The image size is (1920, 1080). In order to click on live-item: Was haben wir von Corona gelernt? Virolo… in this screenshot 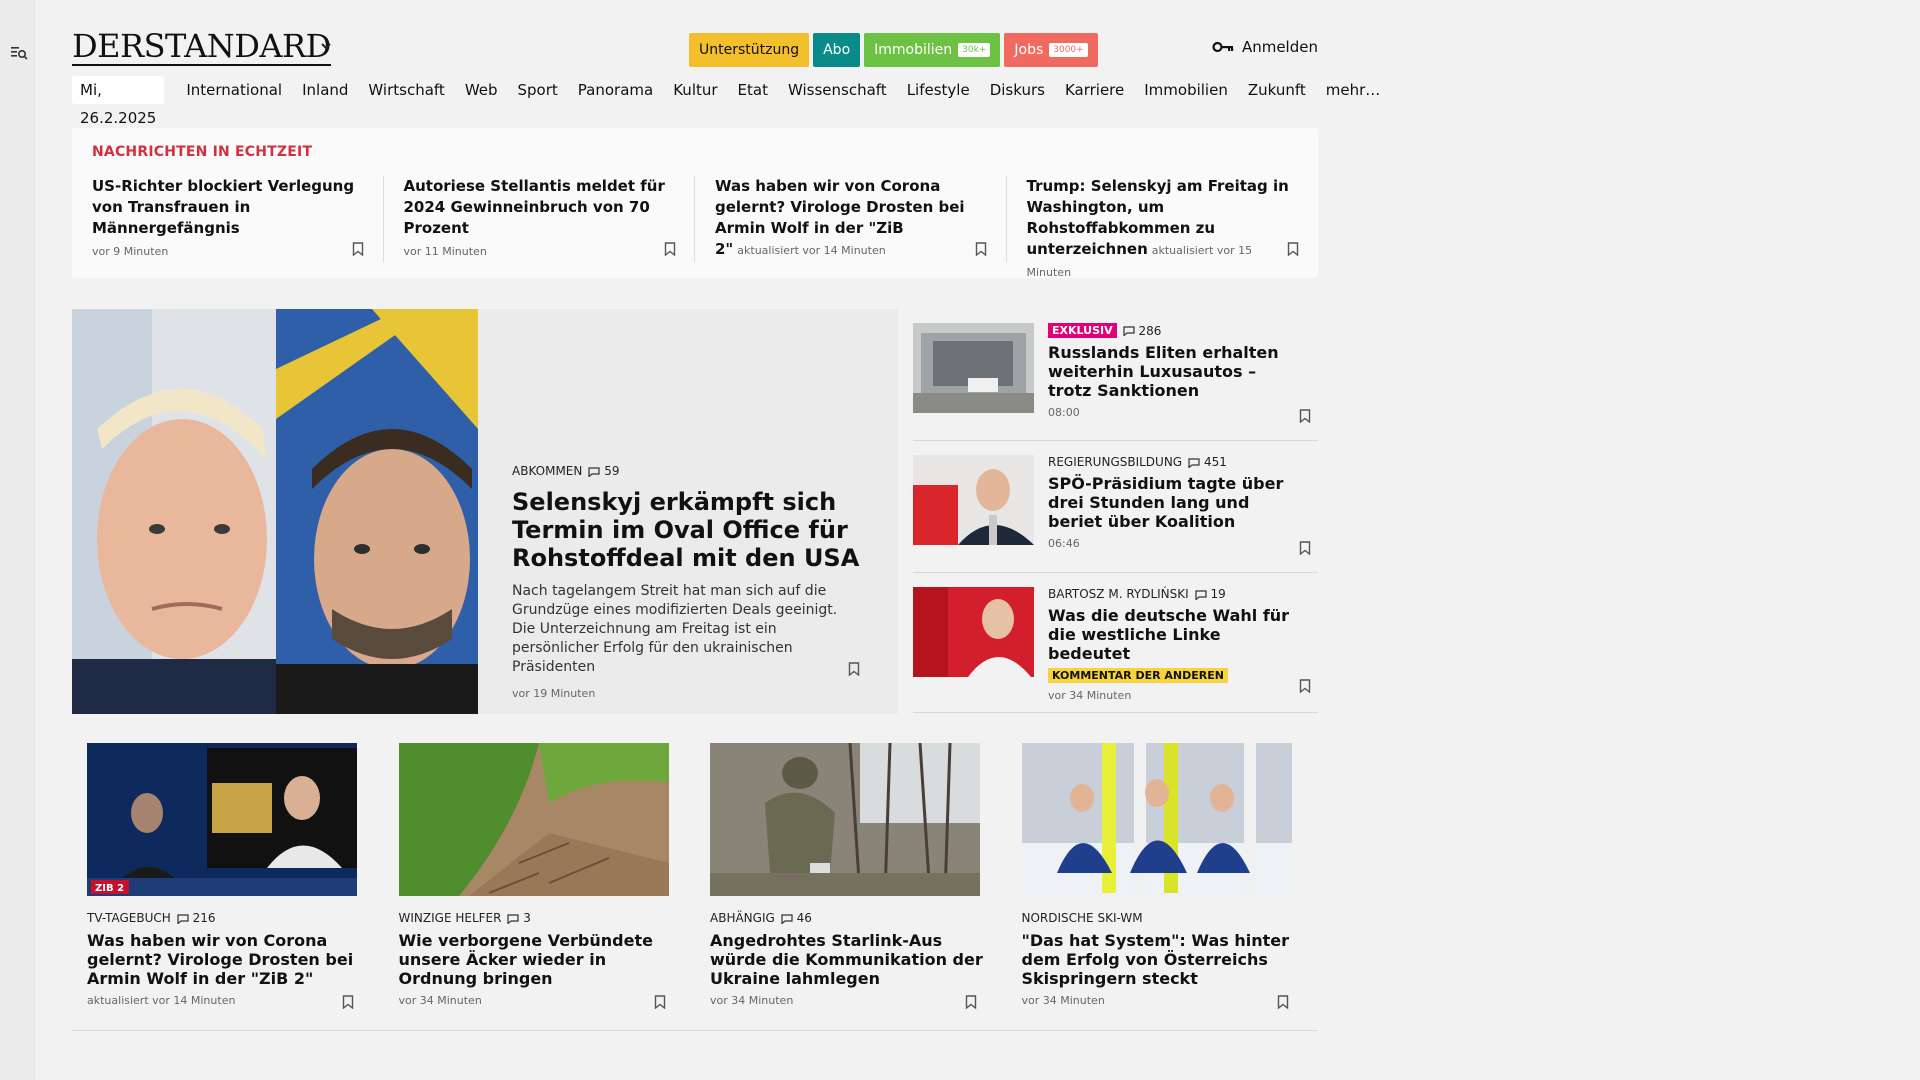, I will do `click(851, 219)`.